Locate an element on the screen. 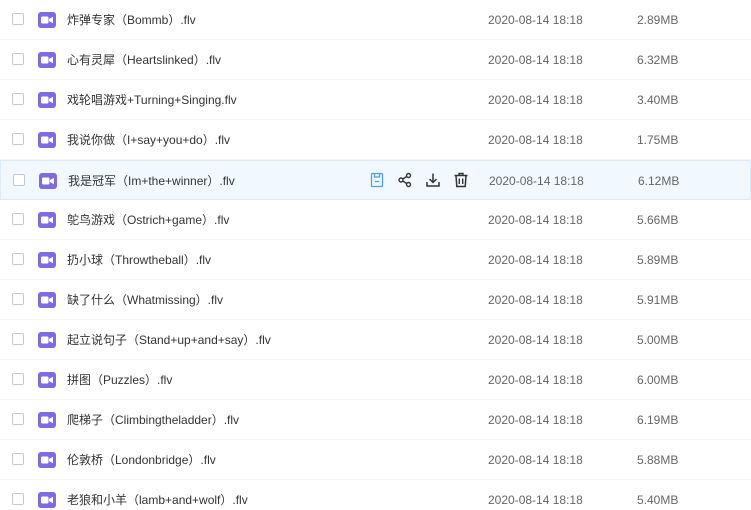 This screenshot has height=510, width=751. file-name-link: 爬梯子（Climbingtheladder）.flv is located at coordinates (153, 420).